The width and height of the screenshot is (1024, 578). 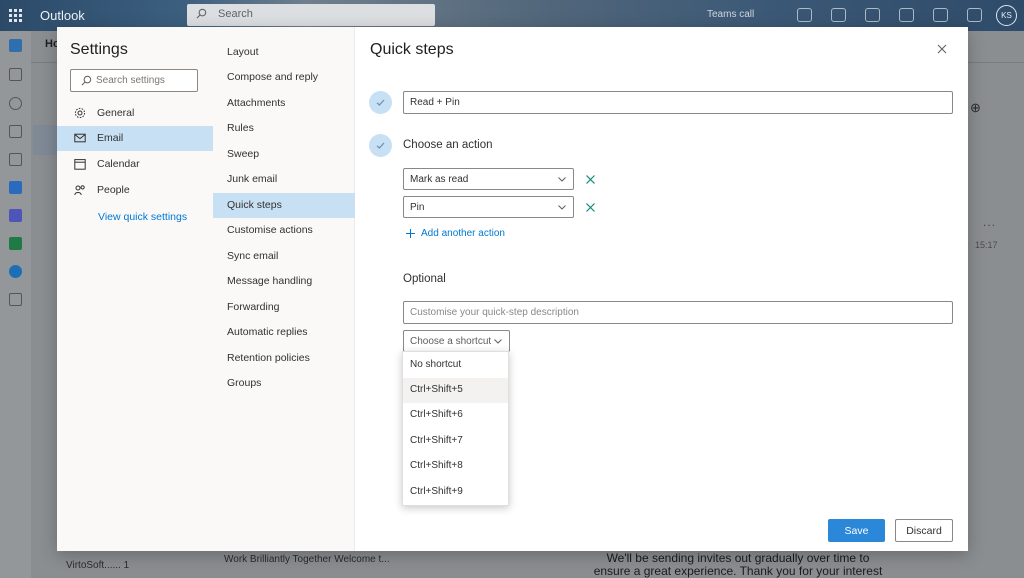 I want to click on people-icon, so click(x=79, y=190).